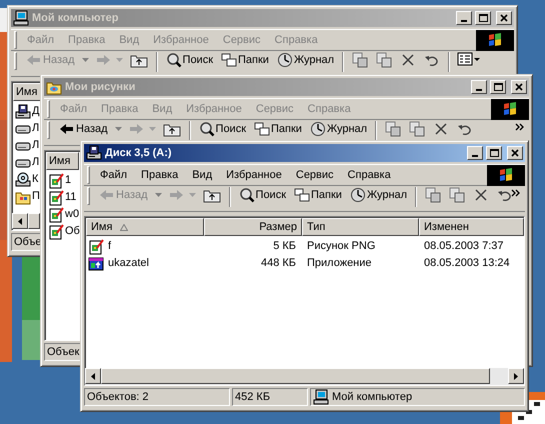 This screenshot has height=424, width=545. What do you see at coordinates (202, 175) in the screenshot?
I see `menu-item: Вид` at bounding box center [202, 175].